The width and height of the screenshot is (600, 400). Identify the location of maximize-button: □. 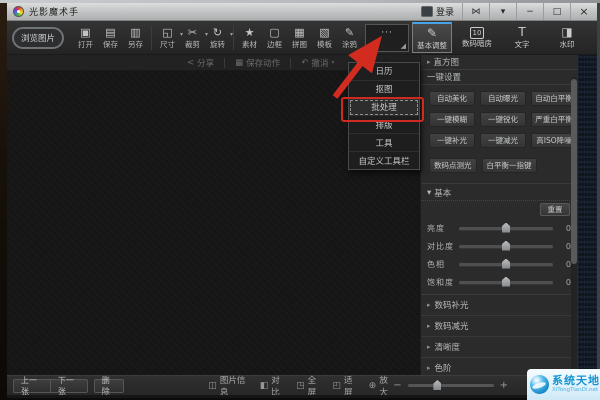
(556, 11).